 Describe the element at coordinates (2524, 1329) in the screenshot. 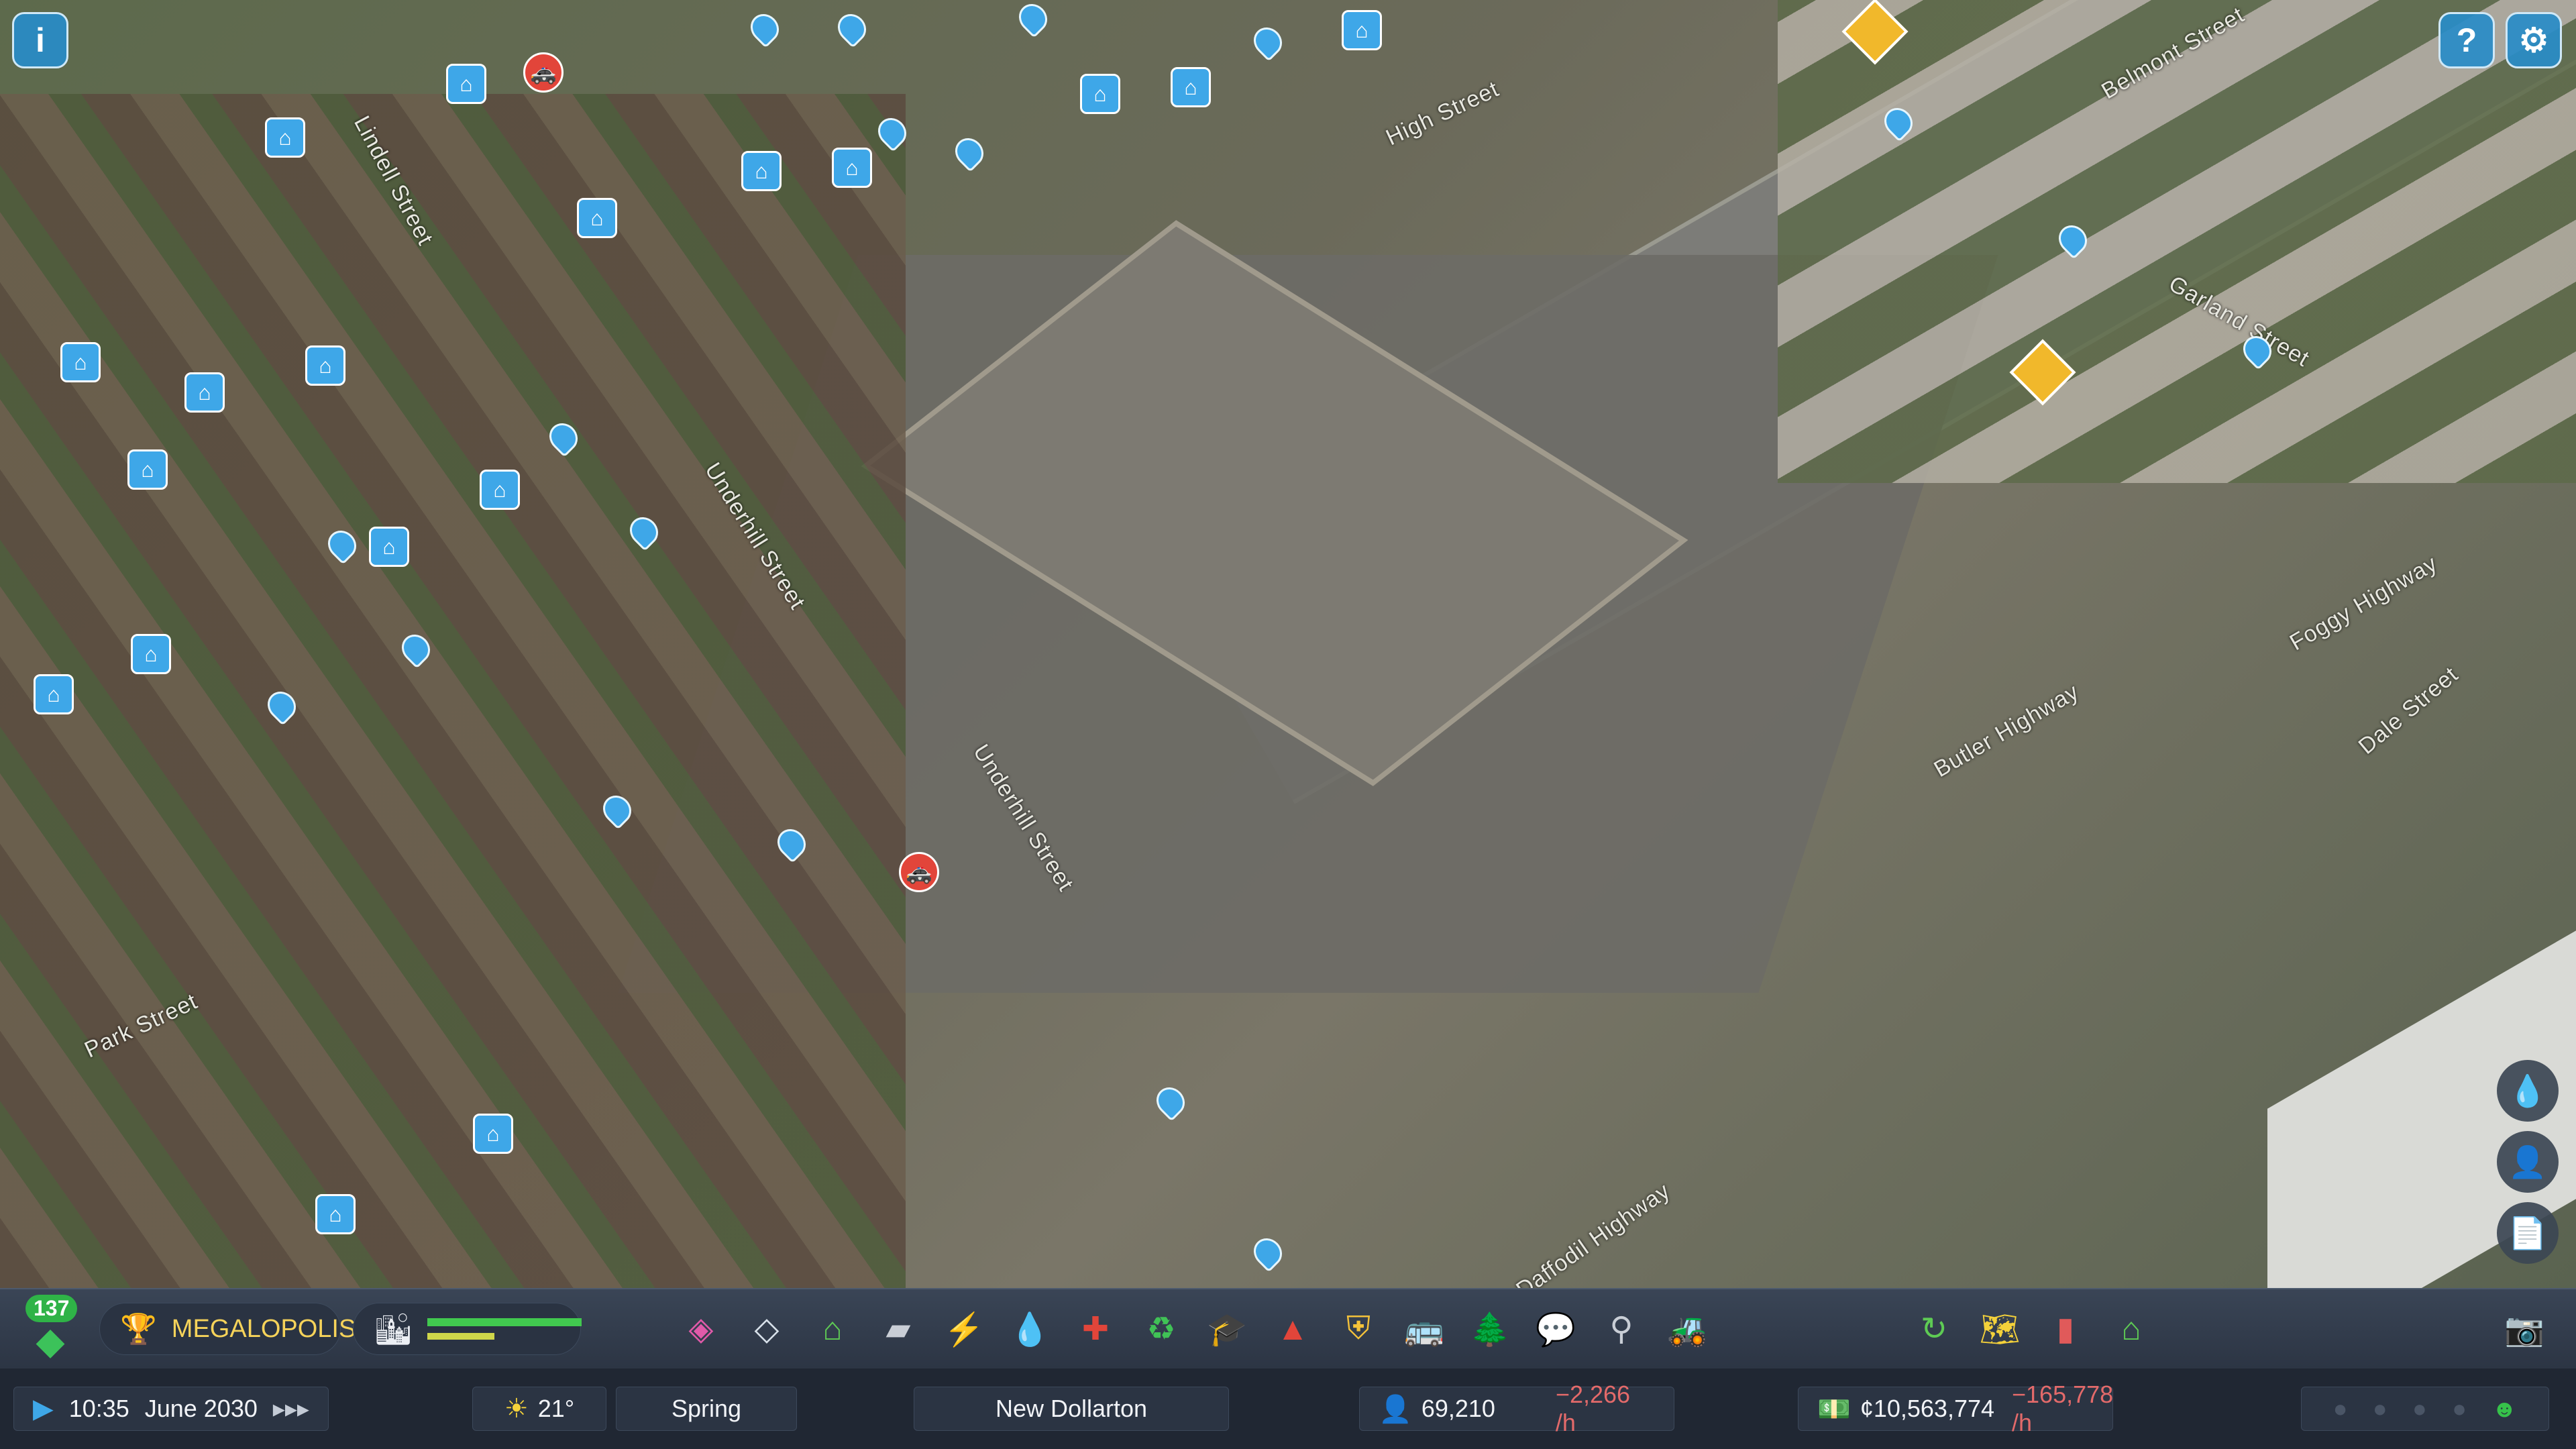

I see `camera-icon: 📷` at that location.